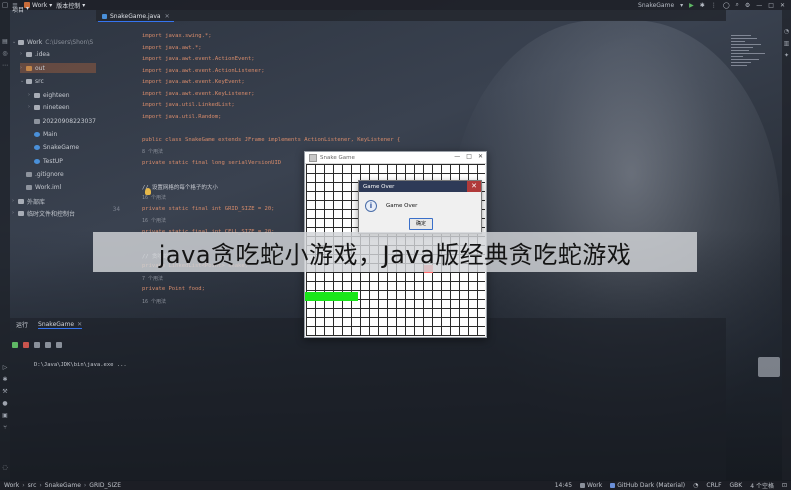  Describe the element at coordinates (18, 9) in the screenshot. I see `project-panel-title: 项目` at that location.